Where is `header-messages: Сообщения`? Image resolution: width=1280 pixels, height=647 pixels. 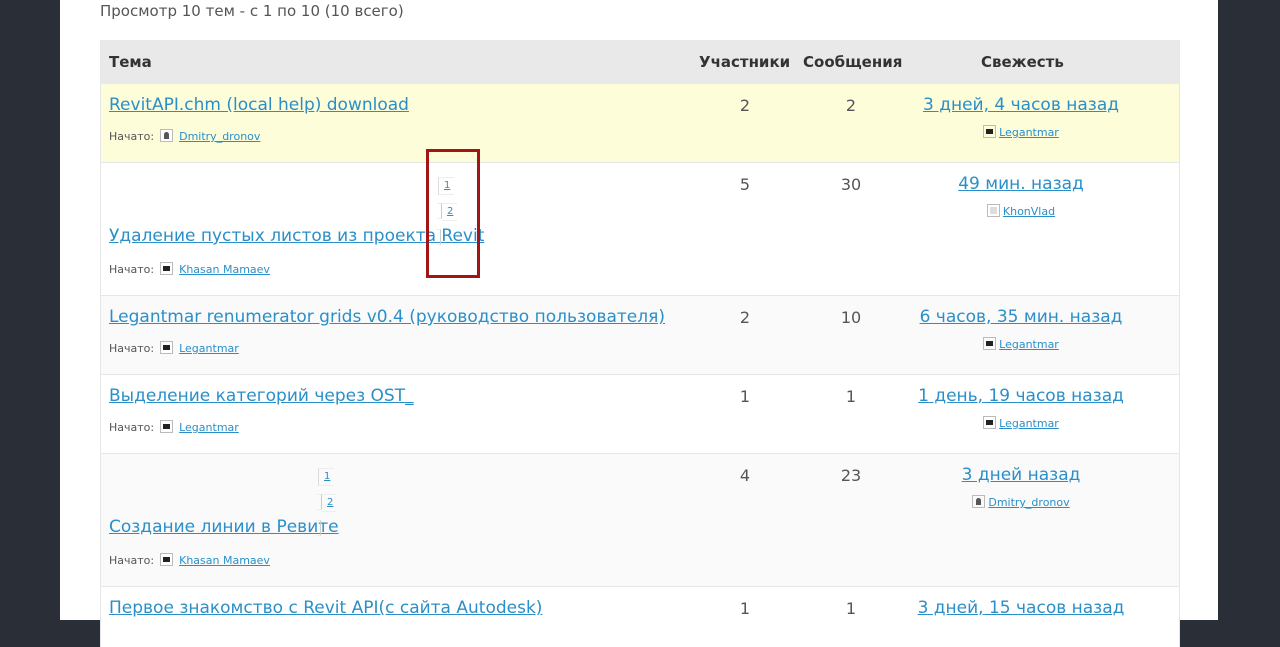
header-messages: Сообщения is located at coordinates (853, 62).